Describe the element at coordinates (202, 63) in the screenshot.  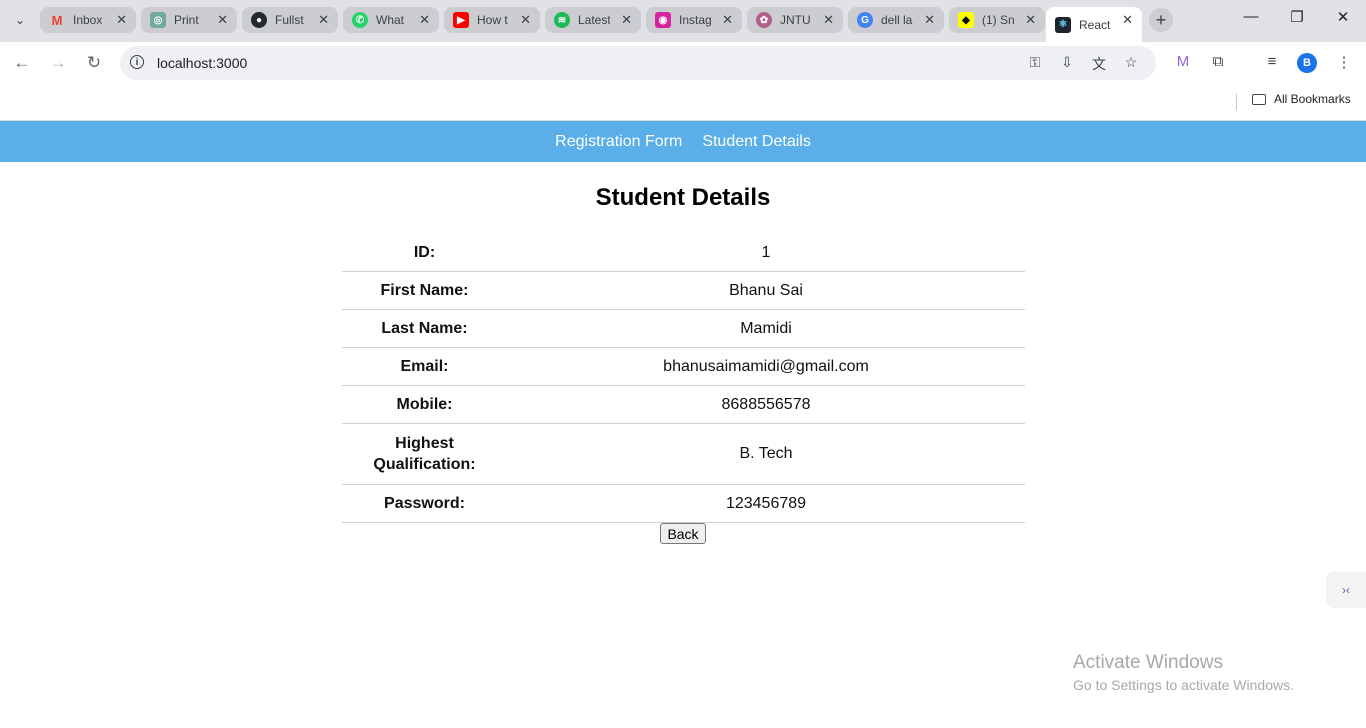
I see `url-text: localhost:3000` at that location.